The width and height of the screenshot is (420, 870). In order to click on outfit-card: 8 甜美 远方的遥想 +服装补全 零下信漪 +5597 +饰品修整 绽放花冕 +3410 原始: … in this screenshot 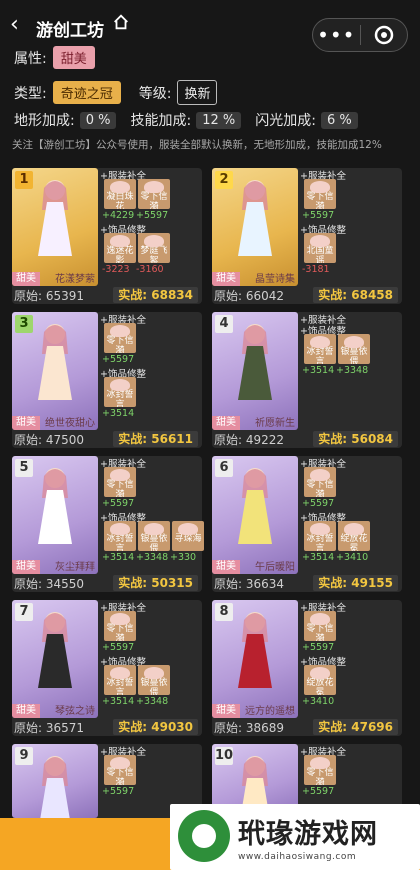, I will do `click(307, 668)`.